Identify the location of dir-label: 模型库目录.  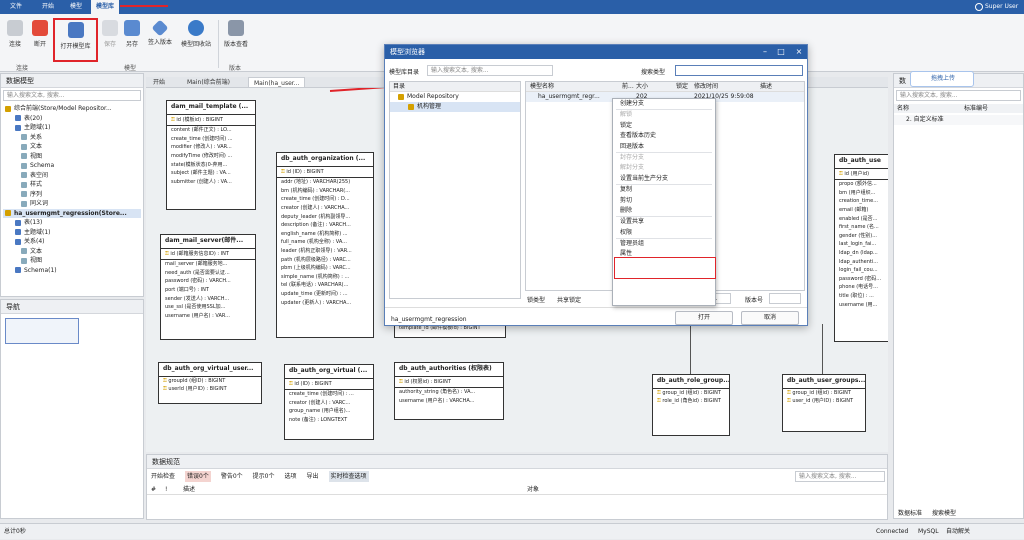
(404, 72).